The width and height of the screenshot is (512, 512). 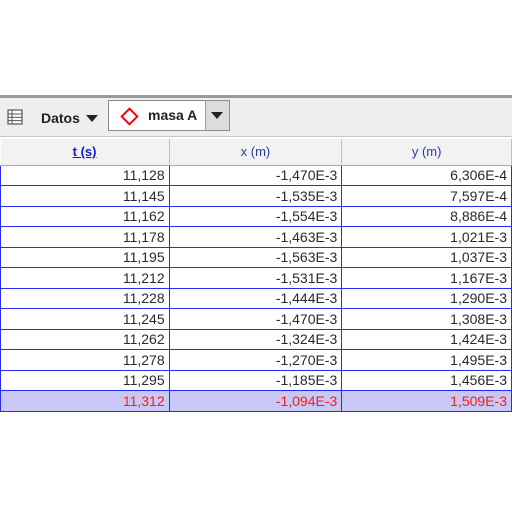 I want to click on table-cell: -1,270E-3, so click(x=255, y=360).